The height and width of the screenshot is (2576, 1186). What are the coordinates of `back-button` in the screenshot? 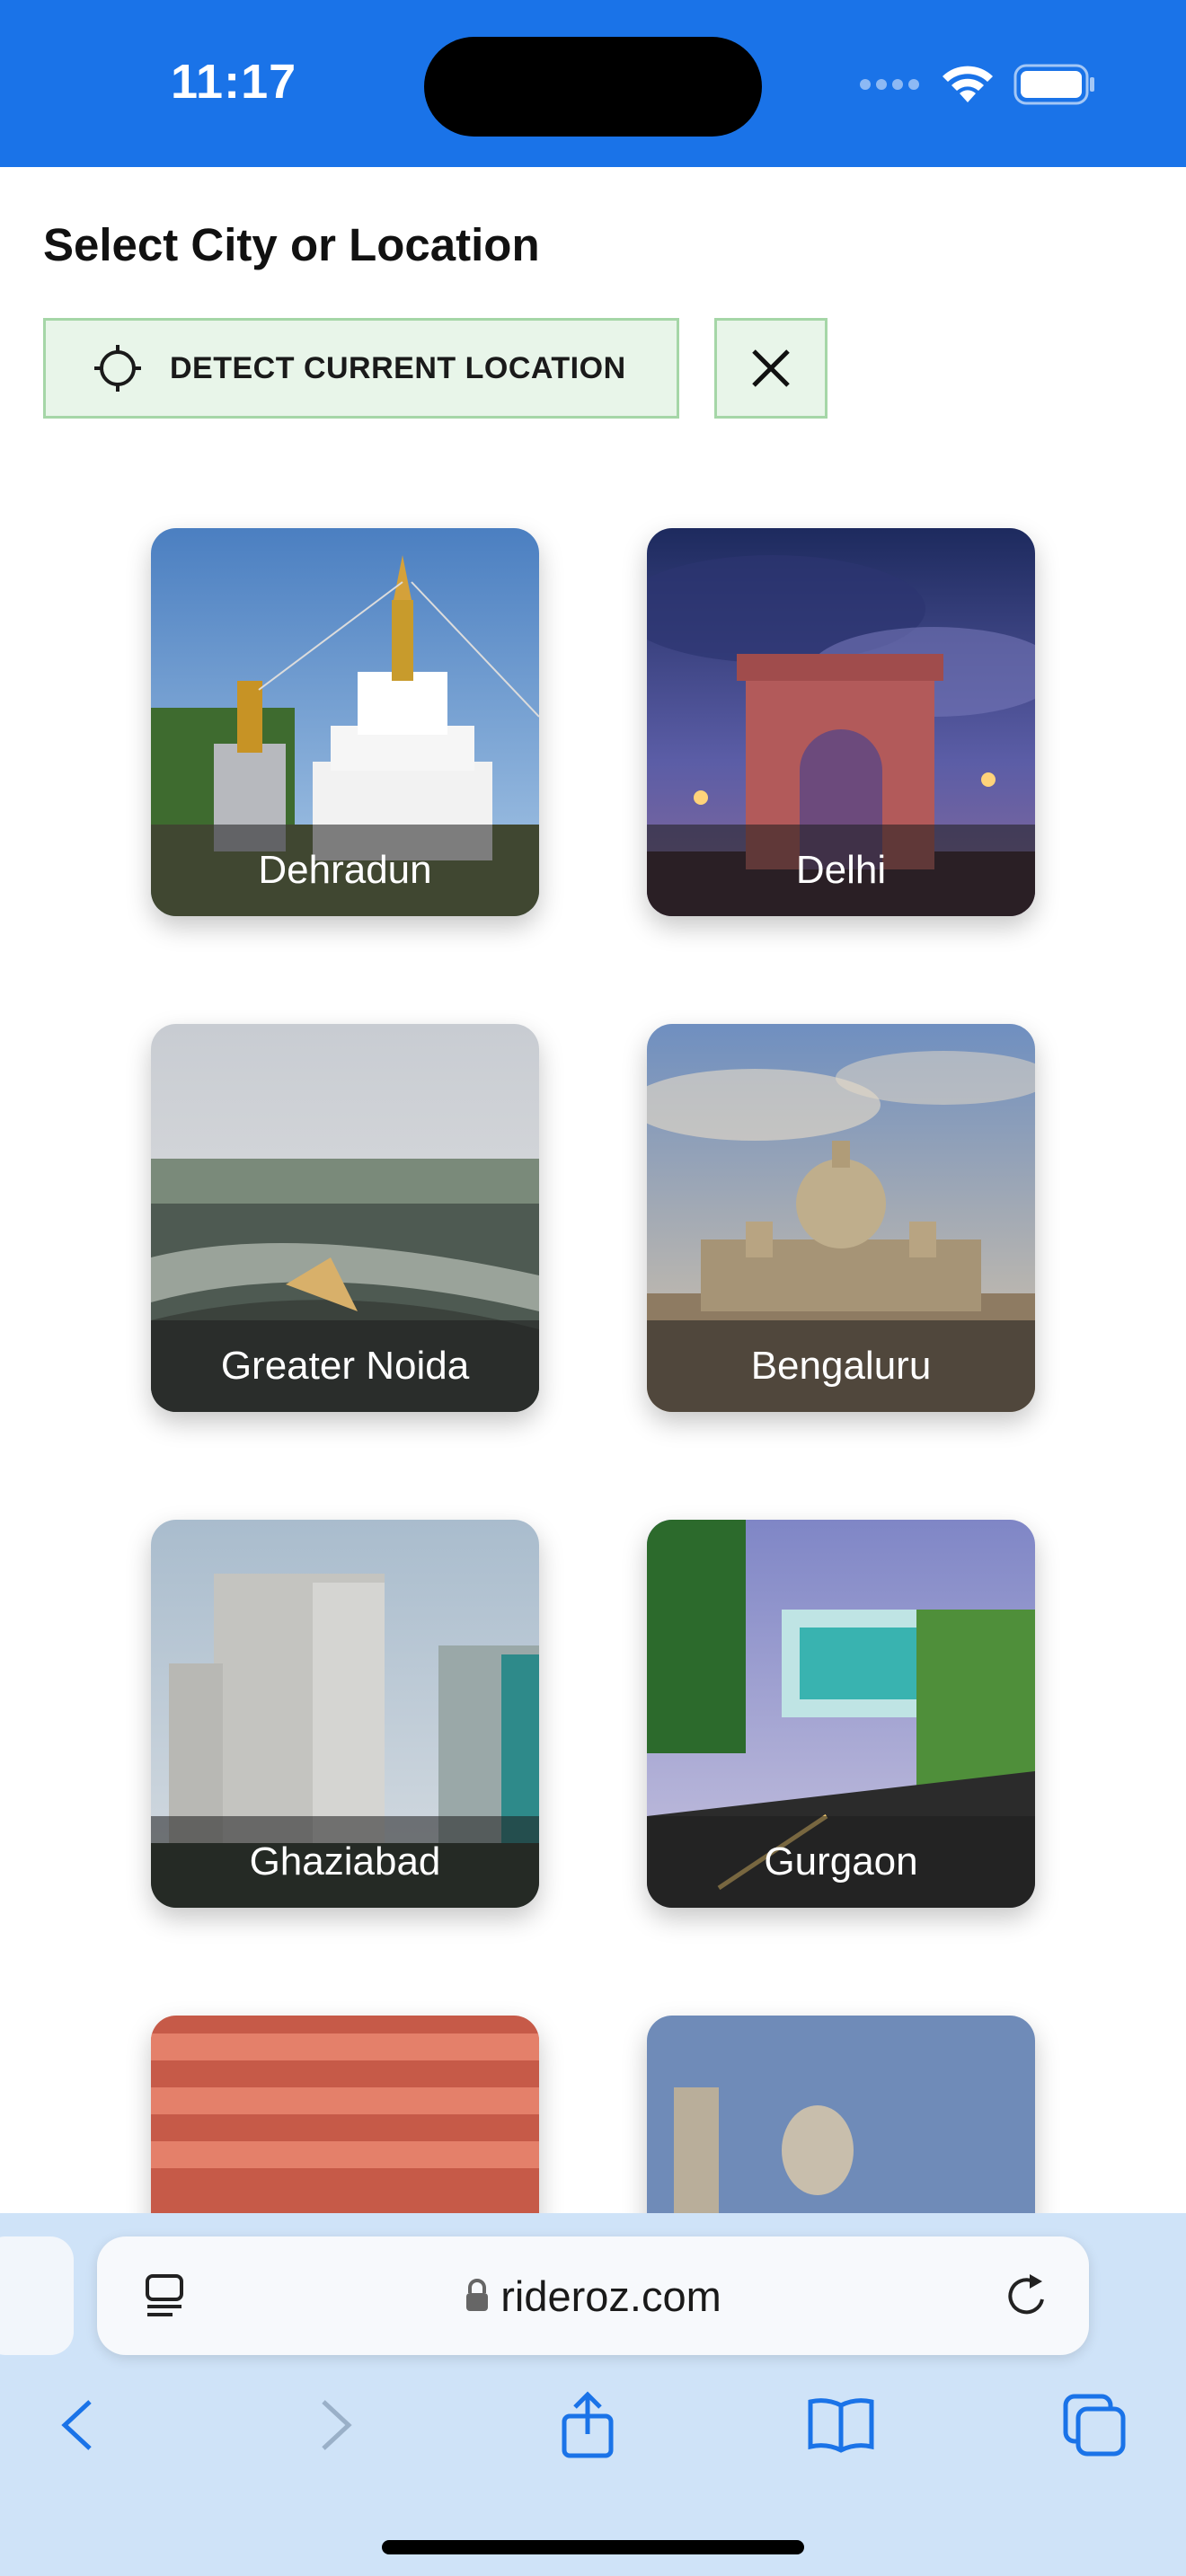 It's located at (77, 2425).